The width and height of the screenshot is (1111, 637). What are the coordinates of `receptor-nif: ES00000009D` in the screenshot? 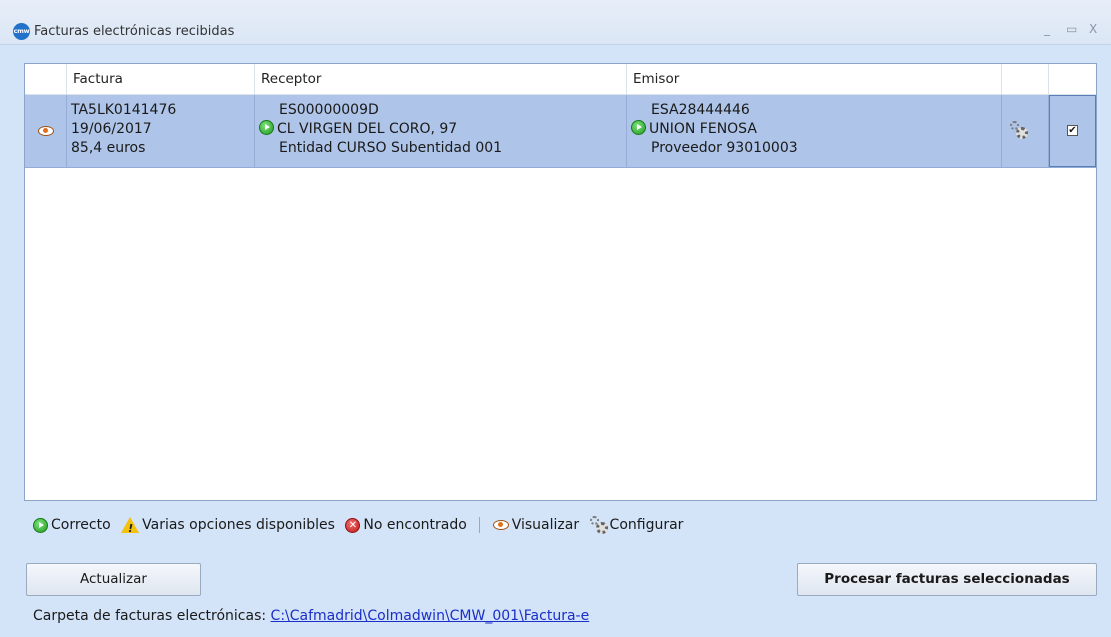 It's located at (329, 110).